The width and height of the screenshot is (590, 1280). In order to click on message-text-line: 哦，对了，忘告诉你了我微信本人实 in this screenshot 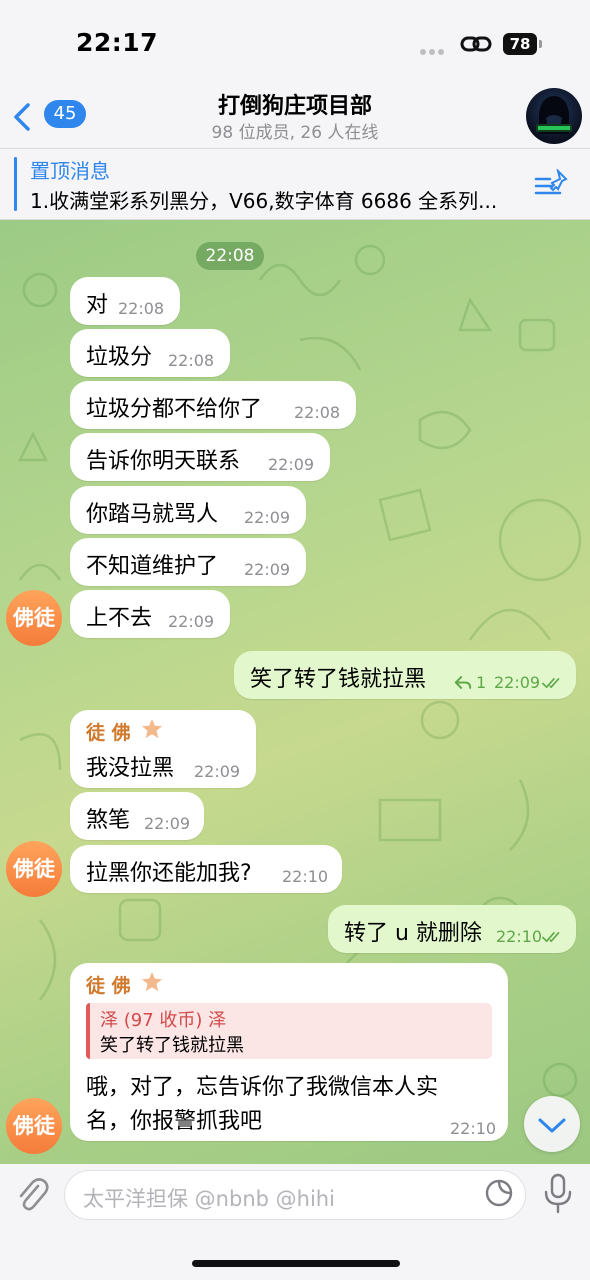, I will do `click(262, 1087)`.